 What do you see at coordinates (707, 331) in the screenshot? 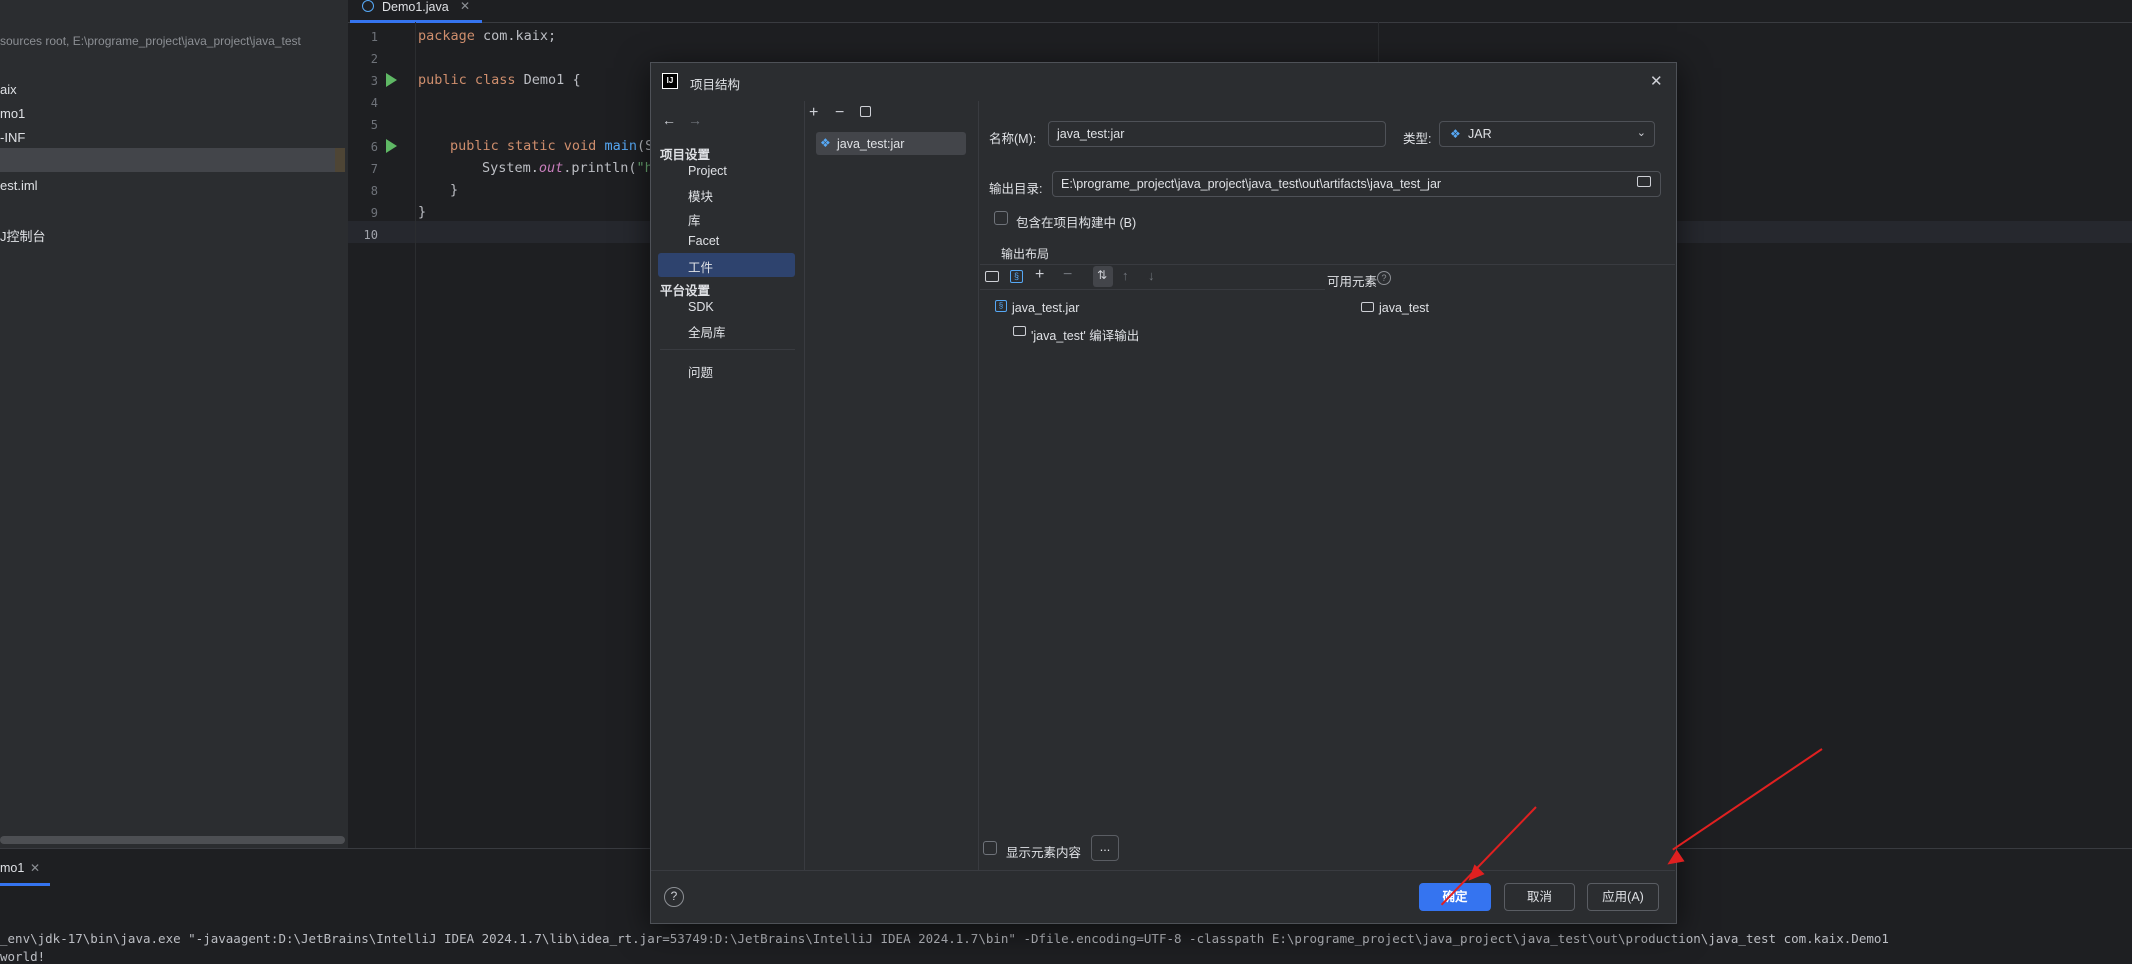
I see `nav-item-global-libraries: 全局库` at bounding box center [707, 331].